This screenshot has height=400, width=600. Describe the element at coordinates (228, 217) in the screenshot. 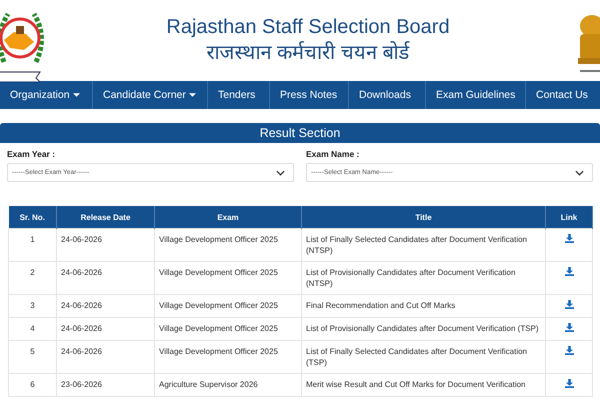

I see `column-header: Exam` at that location.